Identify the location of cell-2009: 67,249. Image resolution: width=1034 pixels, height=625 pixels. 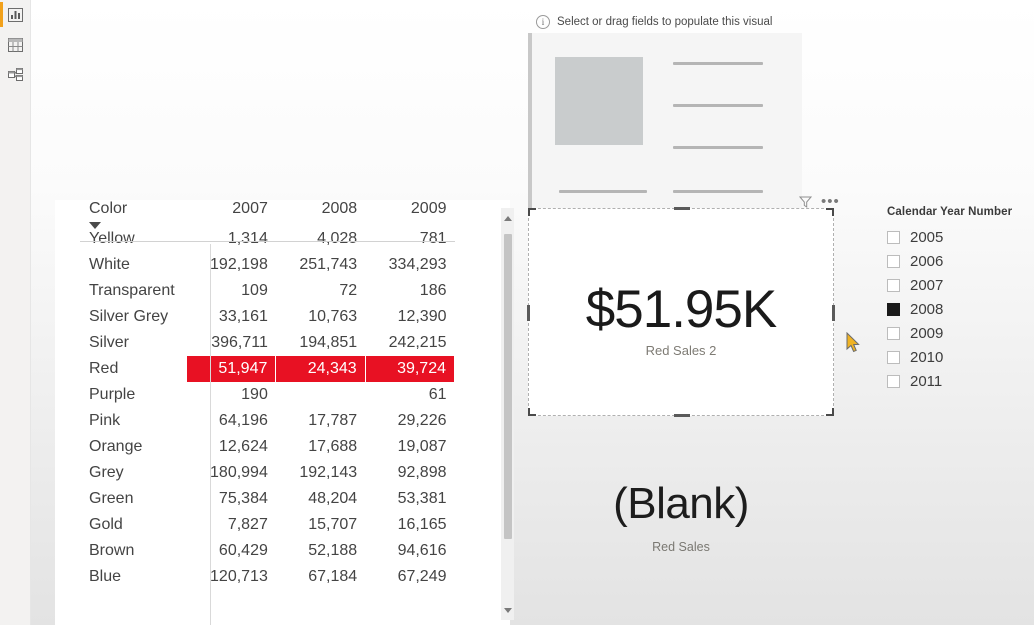
(409, 577).